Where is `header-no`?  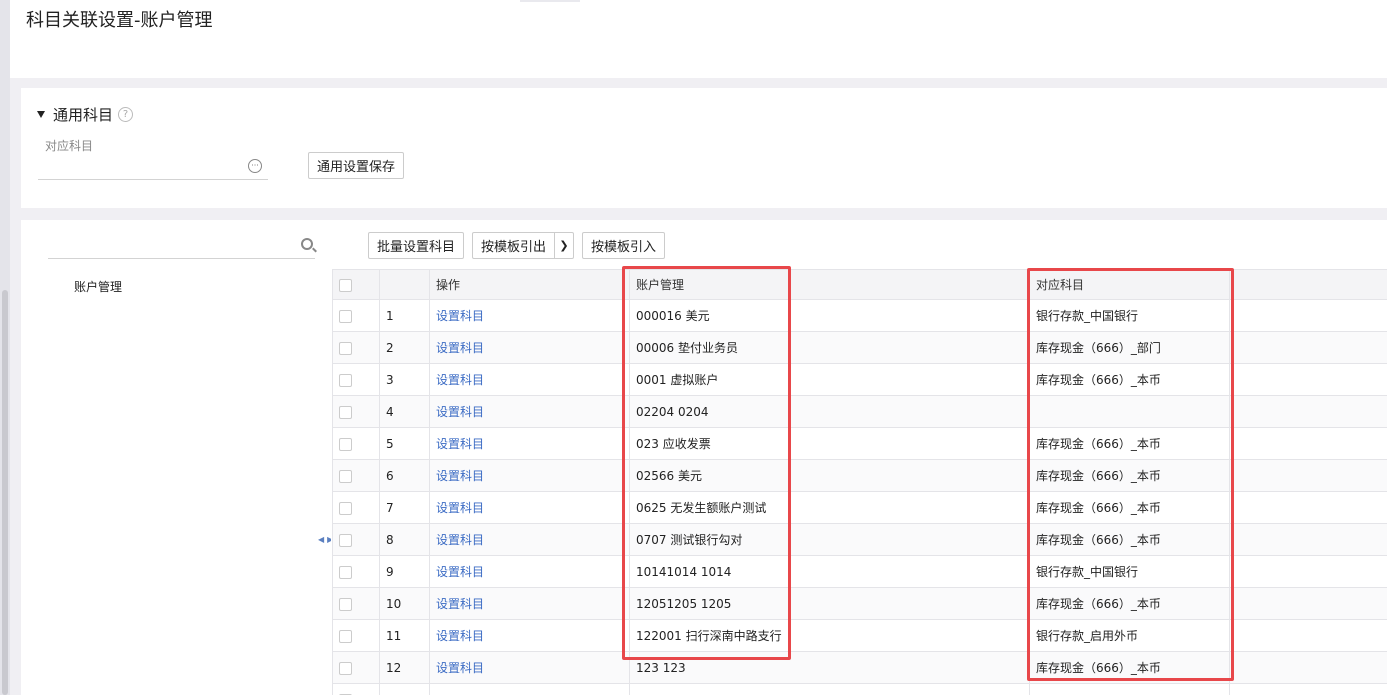 header-no is located at coordinates (404, 284).